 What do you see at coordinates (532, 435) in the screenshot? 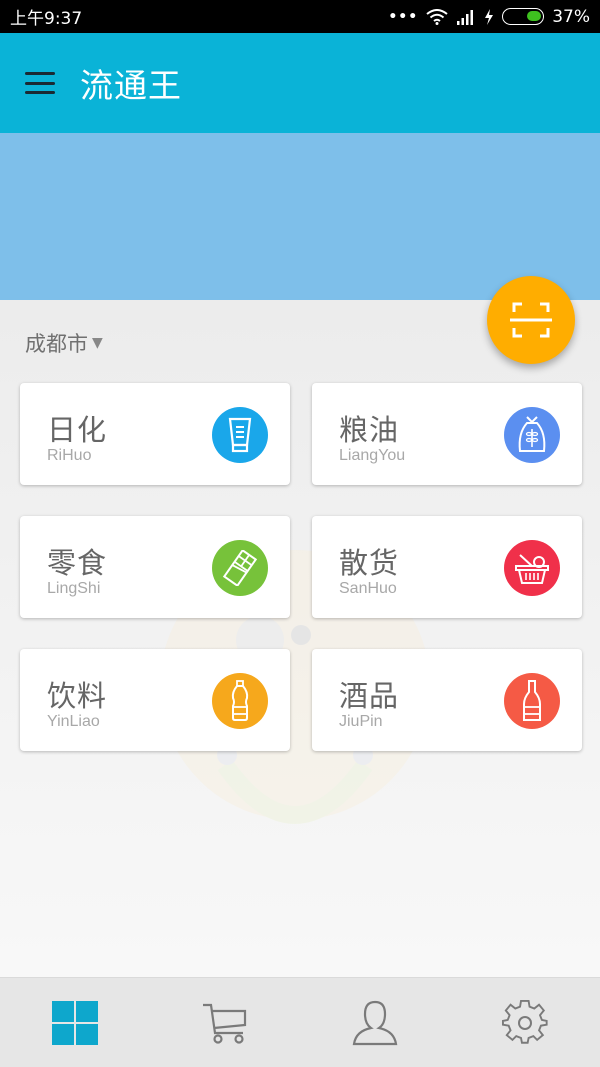
I see `grain-sack-icon` at bounding box center [532, 435].